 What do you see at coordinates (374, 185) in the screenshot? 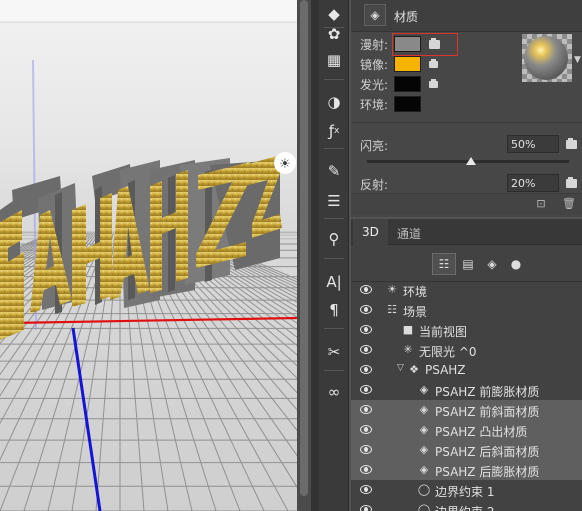
I see `reflection-label: 反射:` at bounding box center [374, 185].